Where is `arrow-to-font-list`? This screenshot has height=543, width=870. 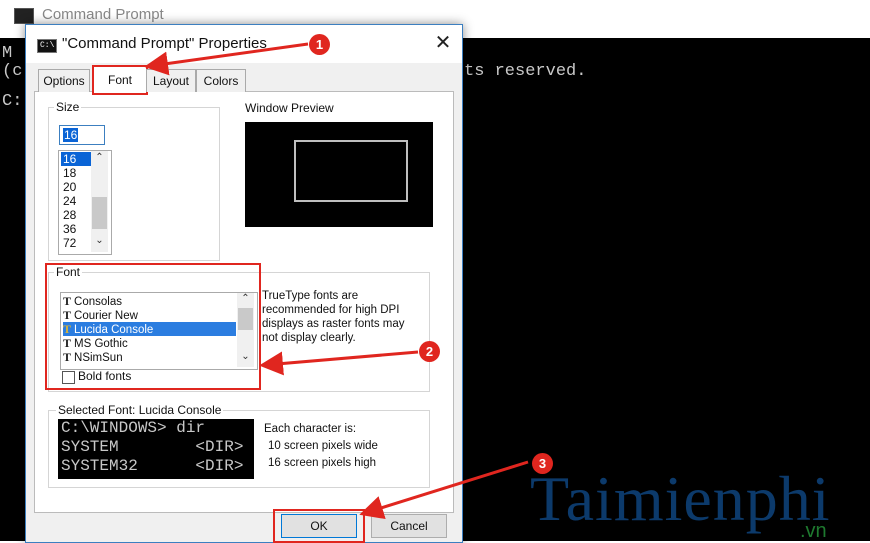
arrow-to-font-list is located at coordinates (339, 363).